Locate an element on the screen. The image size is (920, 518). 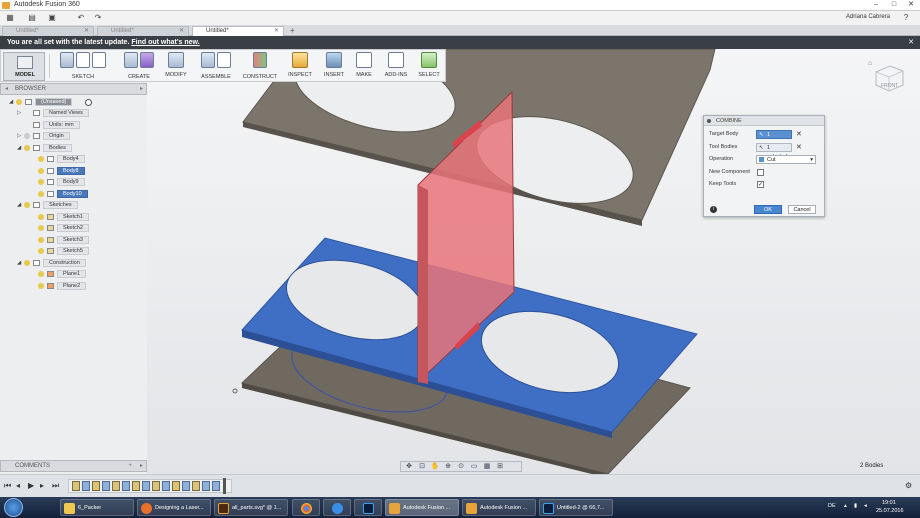
clear-tools-icon: ✕ is located at coordinates (799, 147).